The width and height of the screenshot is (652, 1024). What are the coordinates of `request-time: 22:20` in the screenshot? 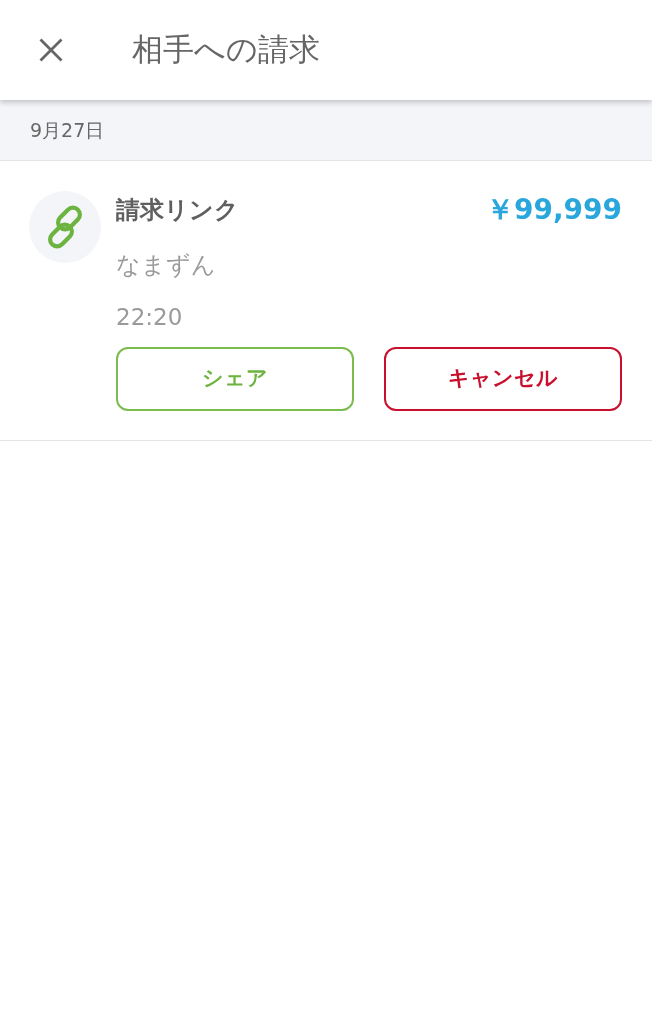 It's located at (150, 317).